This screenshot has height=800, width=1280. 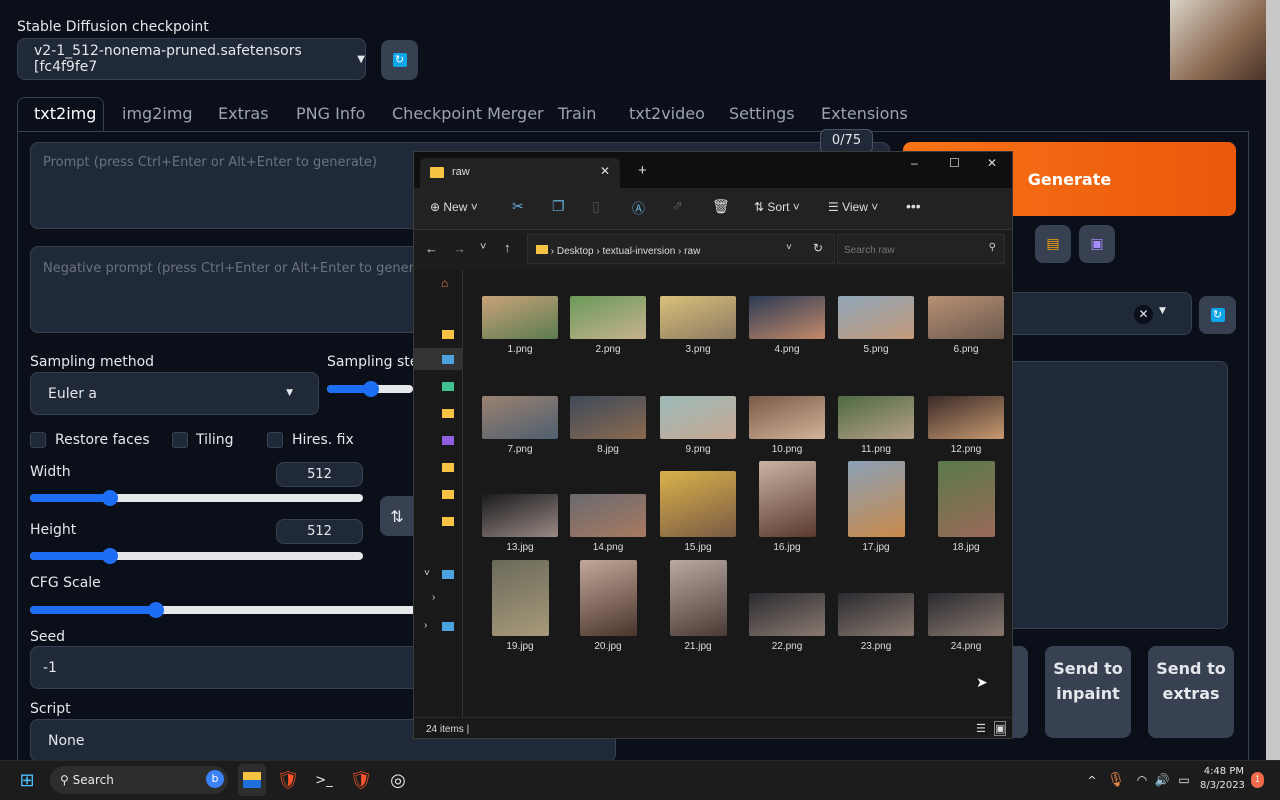 I want to click on swap-dimensions-button: ⇅, so click(x=397, y=516).